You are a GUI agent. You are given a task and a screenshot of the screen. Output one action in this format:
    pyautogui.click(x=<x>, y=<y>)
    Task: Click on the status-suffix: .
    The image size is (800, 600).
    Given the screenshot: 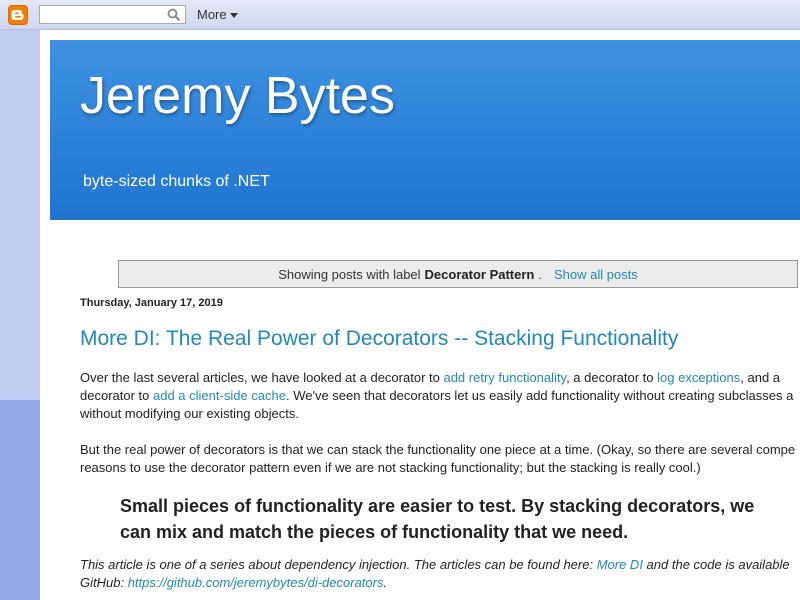 What is the action you would take?
    pyautogui.click(x=540, y=274)
    